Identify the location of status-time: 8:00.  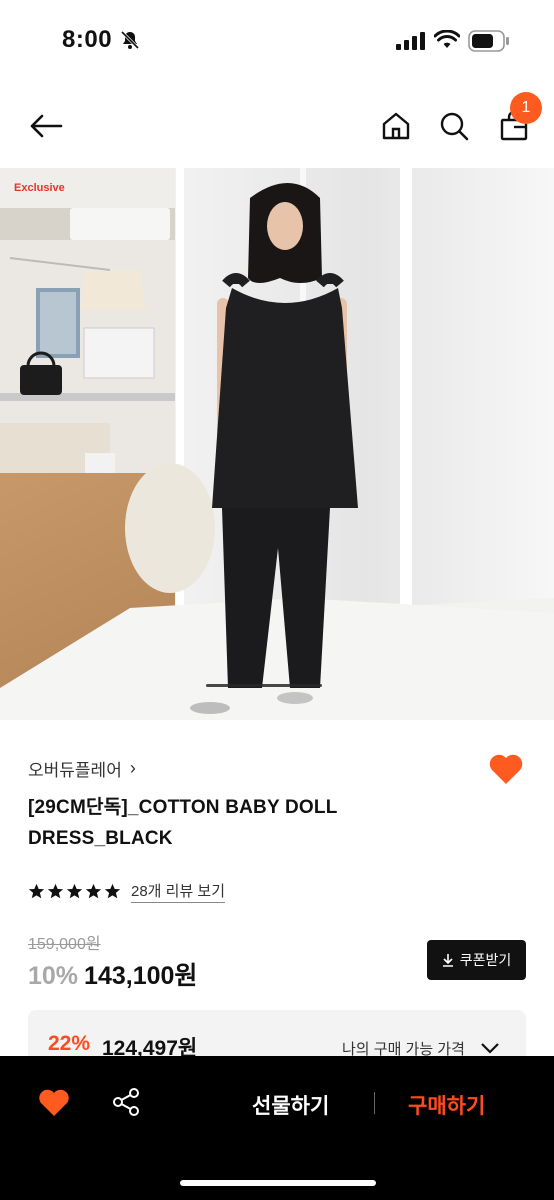
(87, 39).